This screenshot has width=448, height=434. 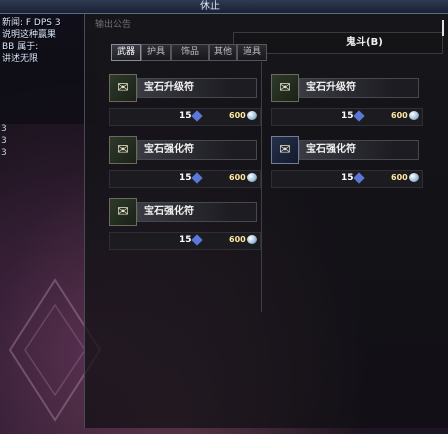 What do you see at coordinates (20, 59) in the screenshot?
I see `chat-line: 讲述无限` at bounding box center [20, 59].